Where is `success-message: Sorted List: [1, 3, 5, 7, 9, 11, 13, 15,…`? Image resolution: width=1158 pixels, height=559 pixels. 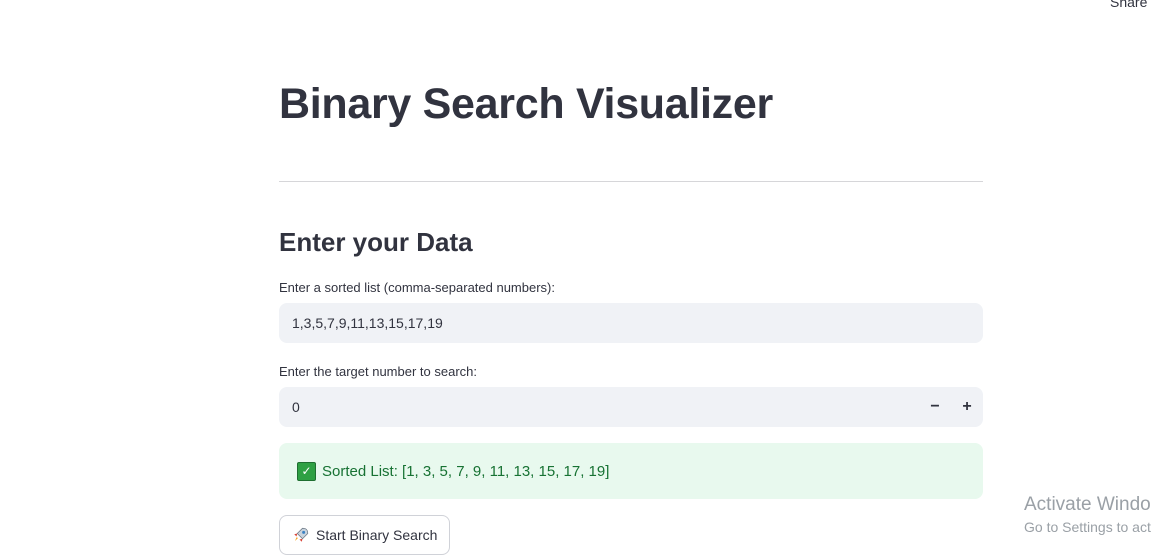 success-message: Sorted List: [1, 3, 5, 7, 9, 11, 13, 15,… is located at coordinates (466, 471).